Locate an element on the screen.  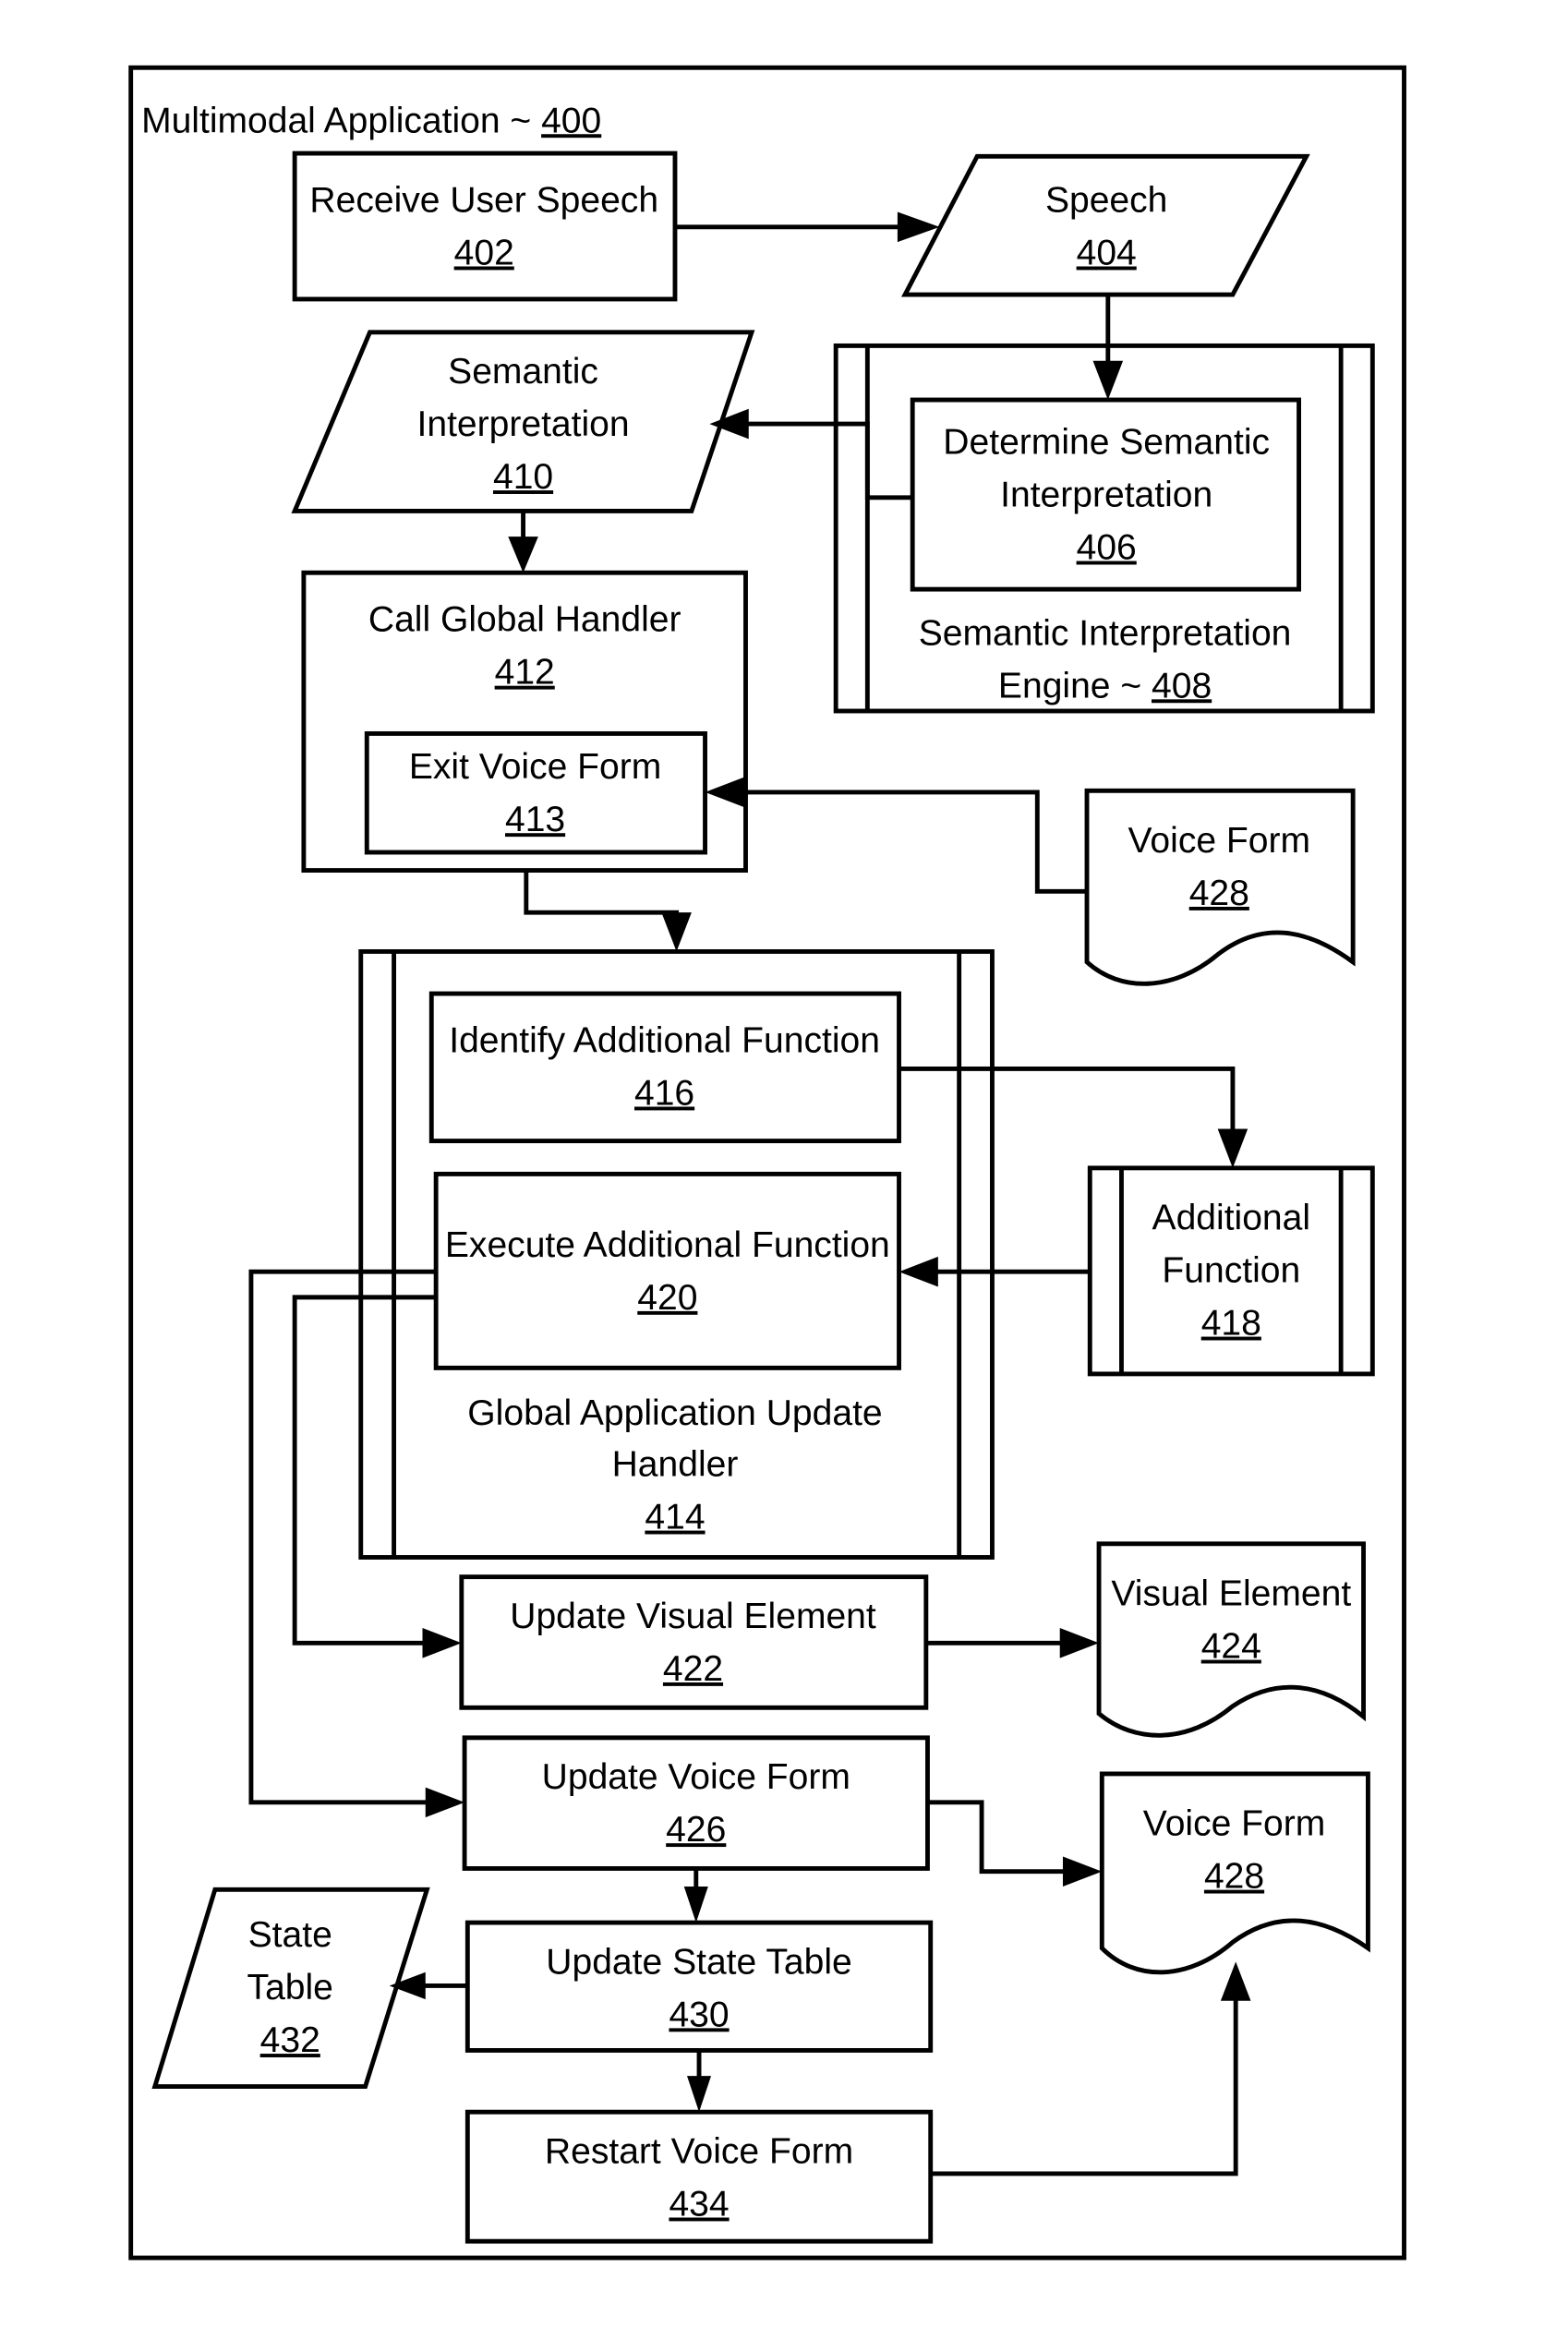
svg-text: Semantic Interpretation is located at coordinates (1105, 633).